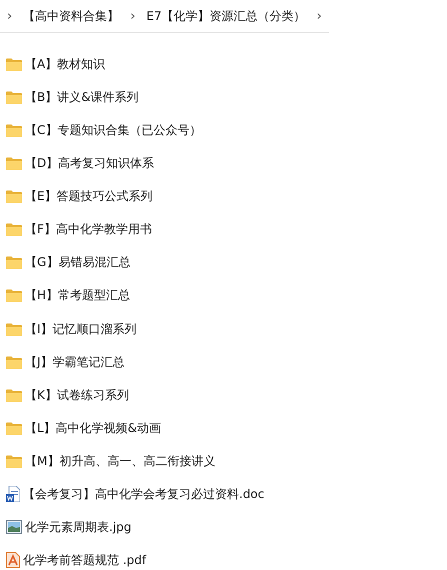 This screenshot has width=447, height=570. Describe the element at coordinates (13, 560) in the screenshot. I see `pdf-file-icon` at that location.